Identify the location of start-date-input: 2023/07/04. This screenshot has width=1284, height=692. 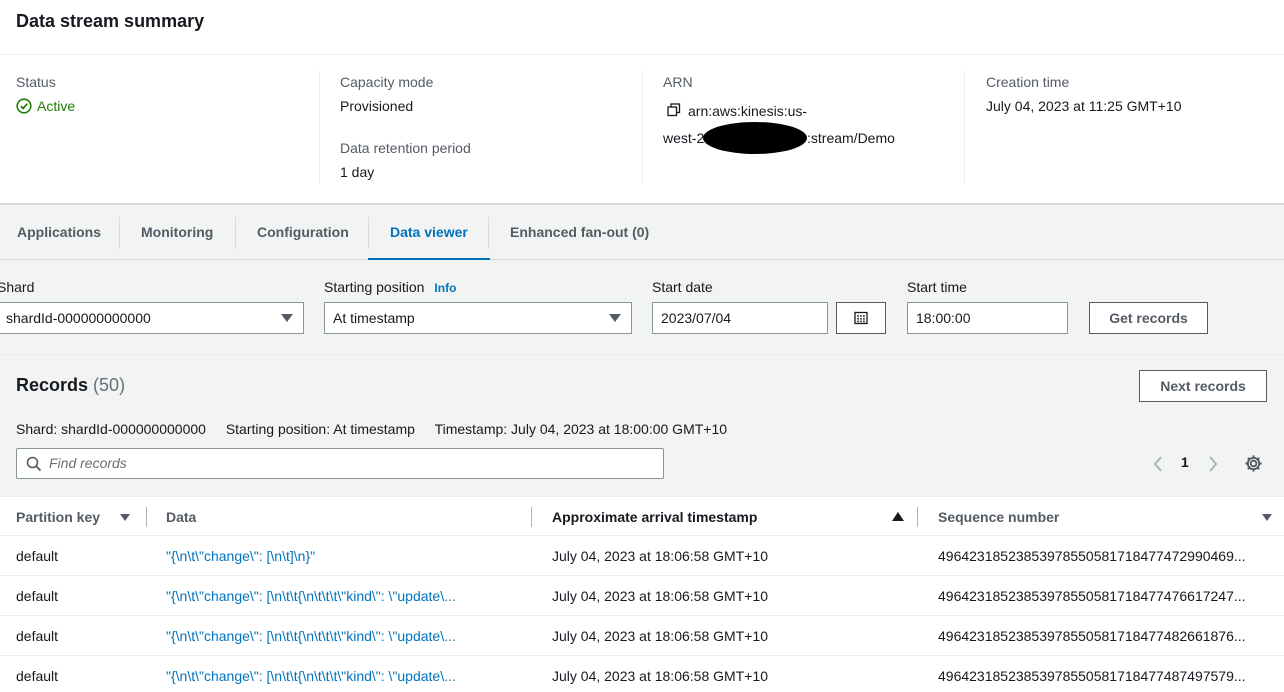
(740, 318).